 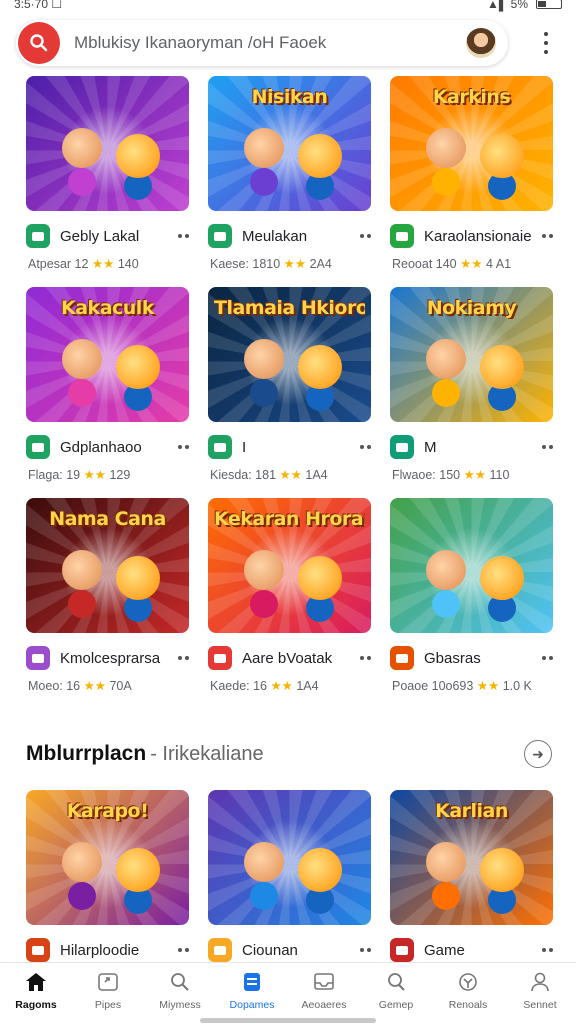 What do you see at coordinates (538, 754) in the screenshot?
I see `arrow-right-icon: ➜` at bounding box center [538, 754].